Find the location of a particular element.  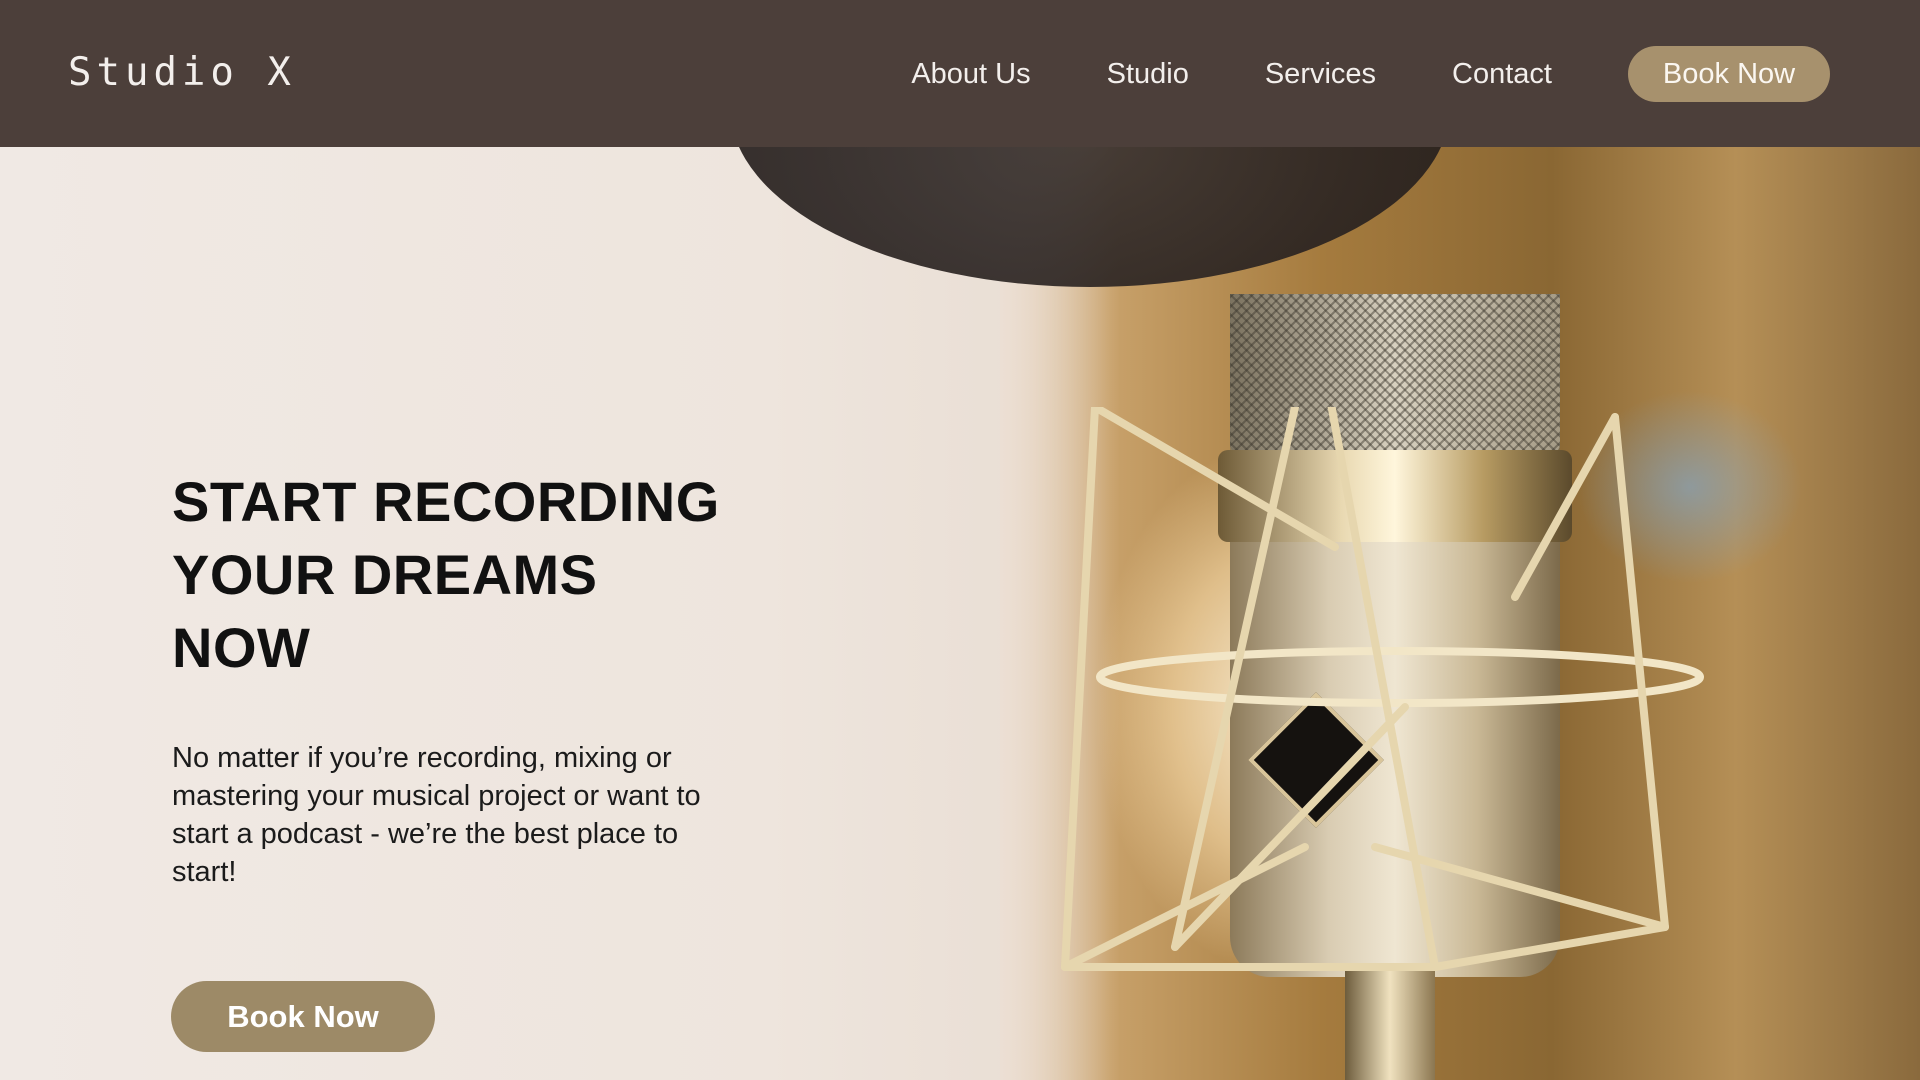

nav-services: Services is located at coordinates (1320, 74).